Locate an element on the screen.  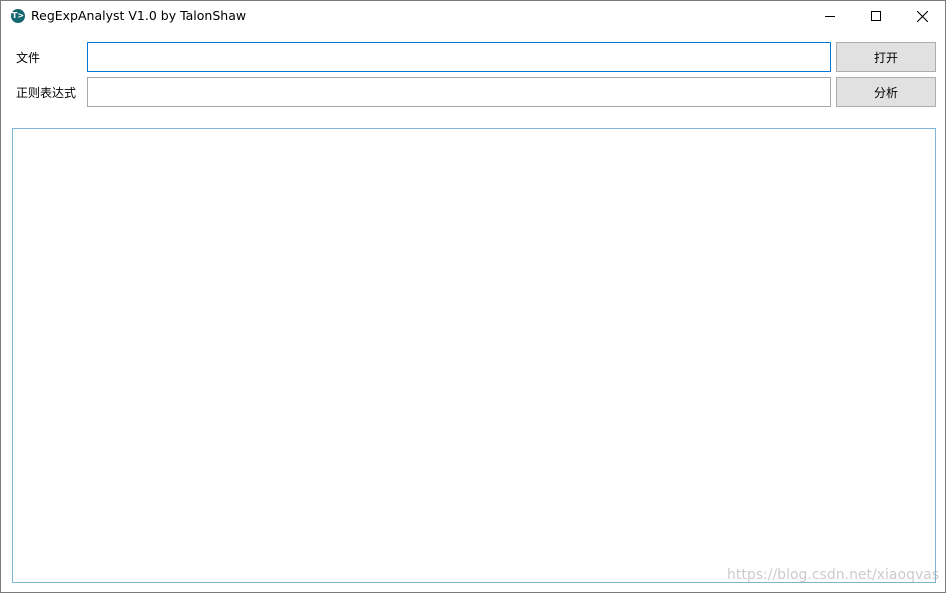
analyze-button: 分析 is located at coordinates (886, 92).